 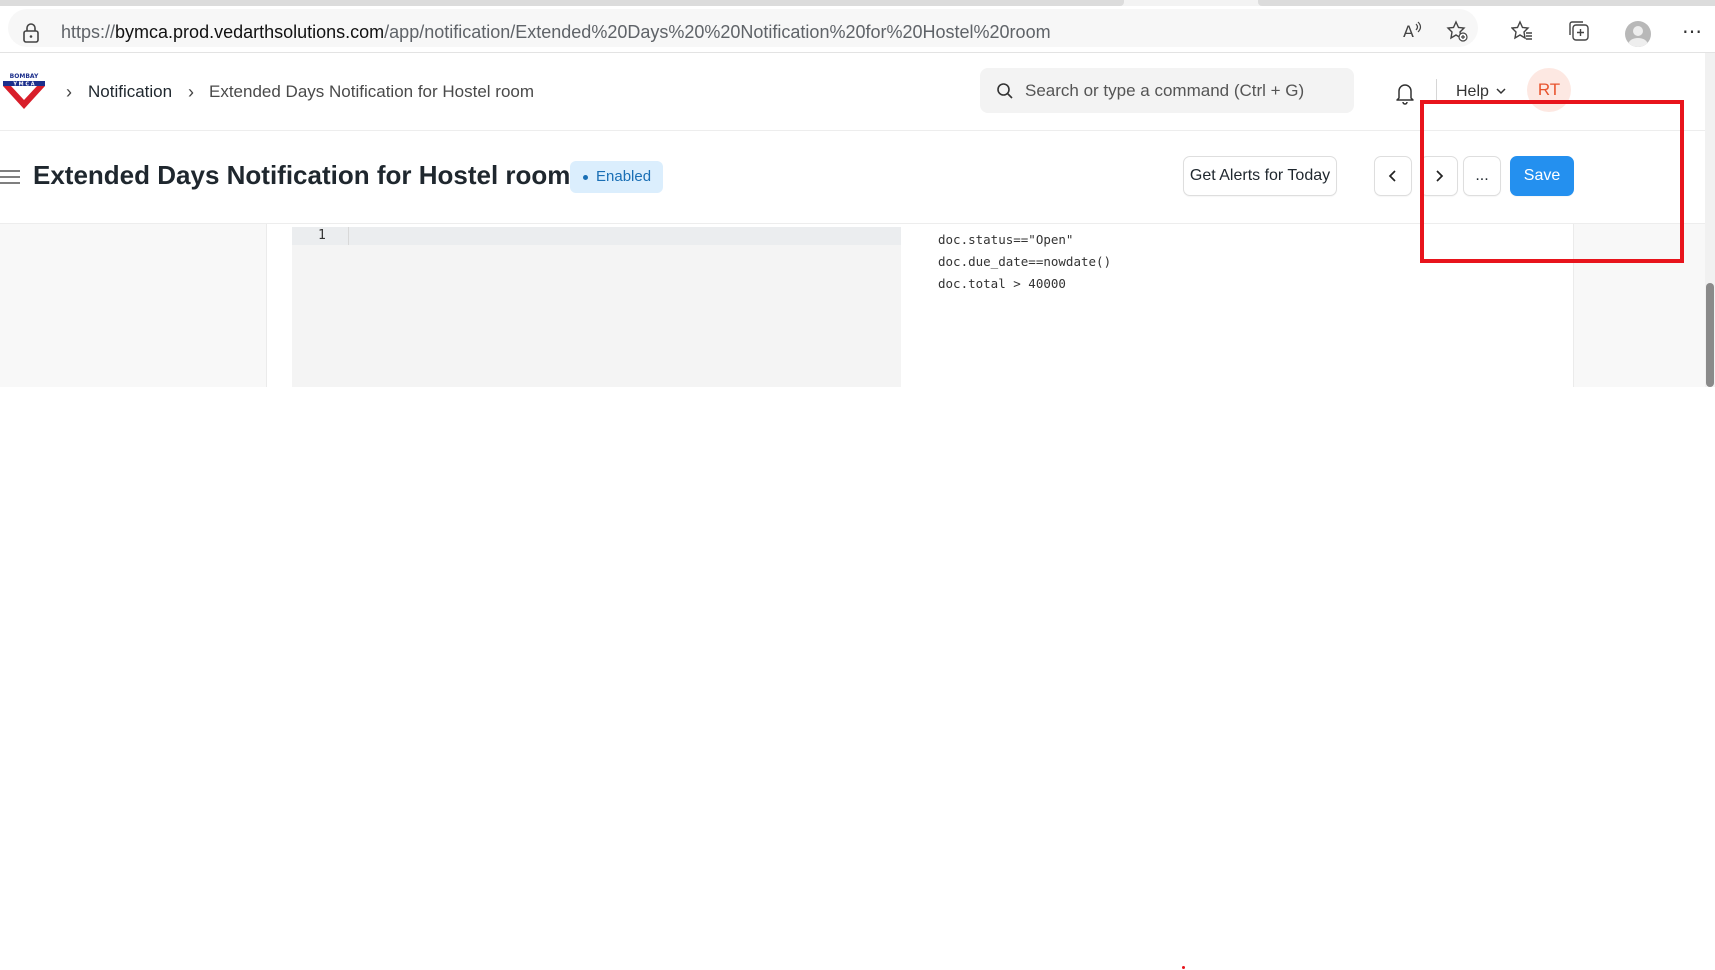 What do you see at coordinates (88, 32) in the screenshot?
I see `url-prefix: https://` at bounding box center [88, 32].